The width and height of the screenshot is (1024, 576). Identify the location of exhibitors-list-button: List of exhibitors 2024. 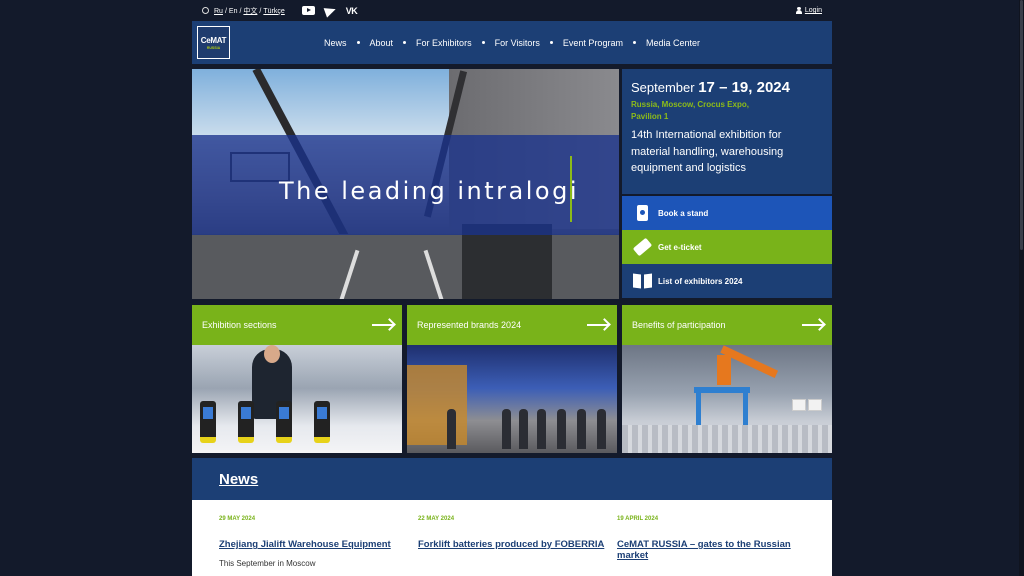
(727, 281).